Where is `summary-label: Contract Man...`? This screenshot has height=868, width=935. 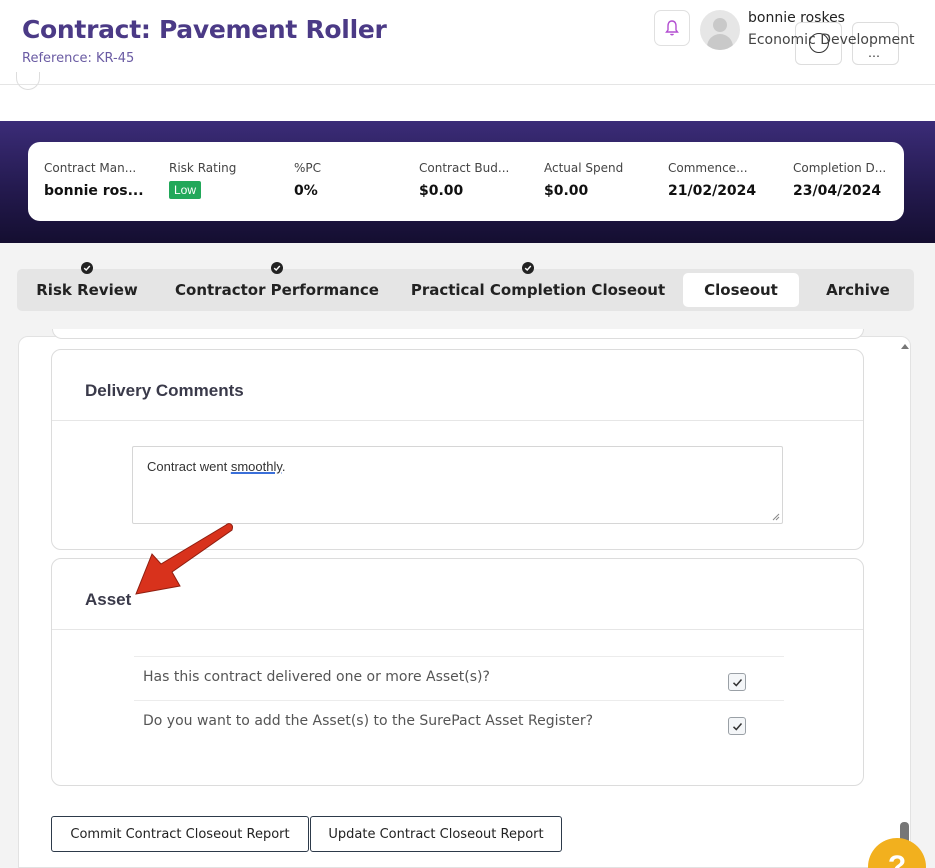
summary-label: Contract Man... is located at coordinates (90, 168).